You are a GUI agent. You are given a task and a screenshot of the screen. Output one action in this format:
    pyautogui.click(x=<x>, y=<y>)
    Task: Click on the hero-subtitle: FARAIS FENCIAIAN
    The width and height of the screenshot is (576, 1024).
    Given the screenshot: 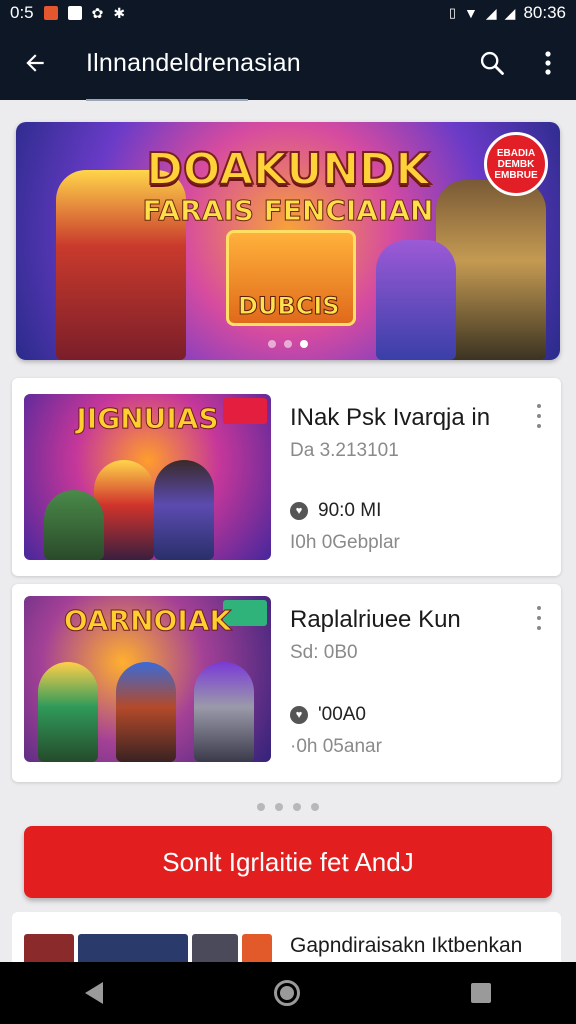 What is the action you would take?
    pyautogui.click(x=288, y=211)
    